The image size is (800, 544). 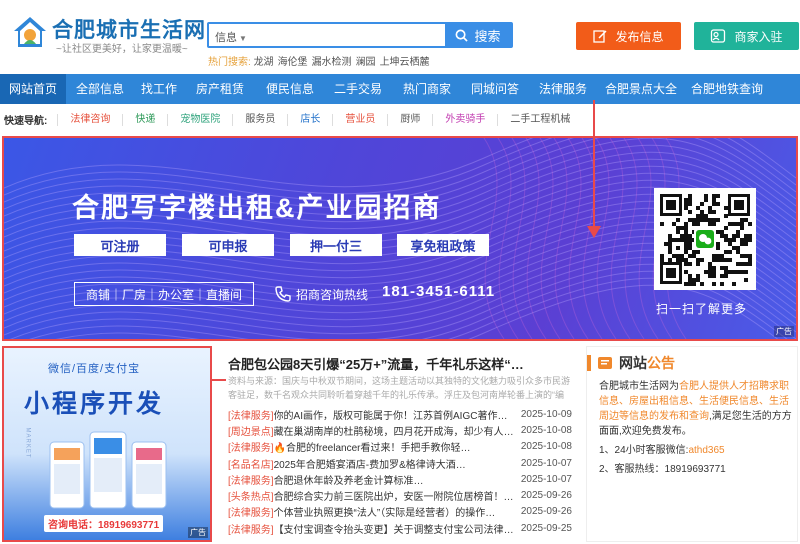 I want to click on notice-wechat-value: athd365, so click(x=706, y=450).